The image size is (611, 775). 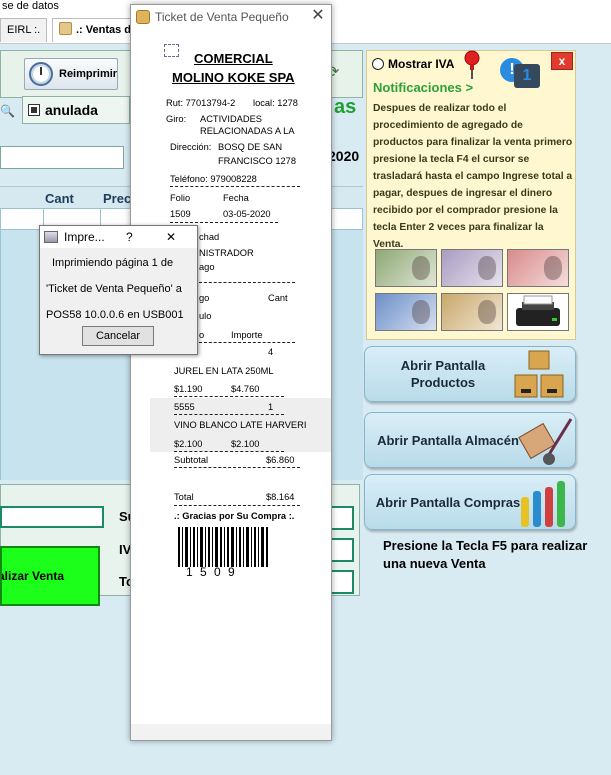 What do you see at coordinates (114, 289) in the screenshot?
I see `print-status-line-2: 'Ticket de Venta Pequeño' a` at bounding box center [114, 289].